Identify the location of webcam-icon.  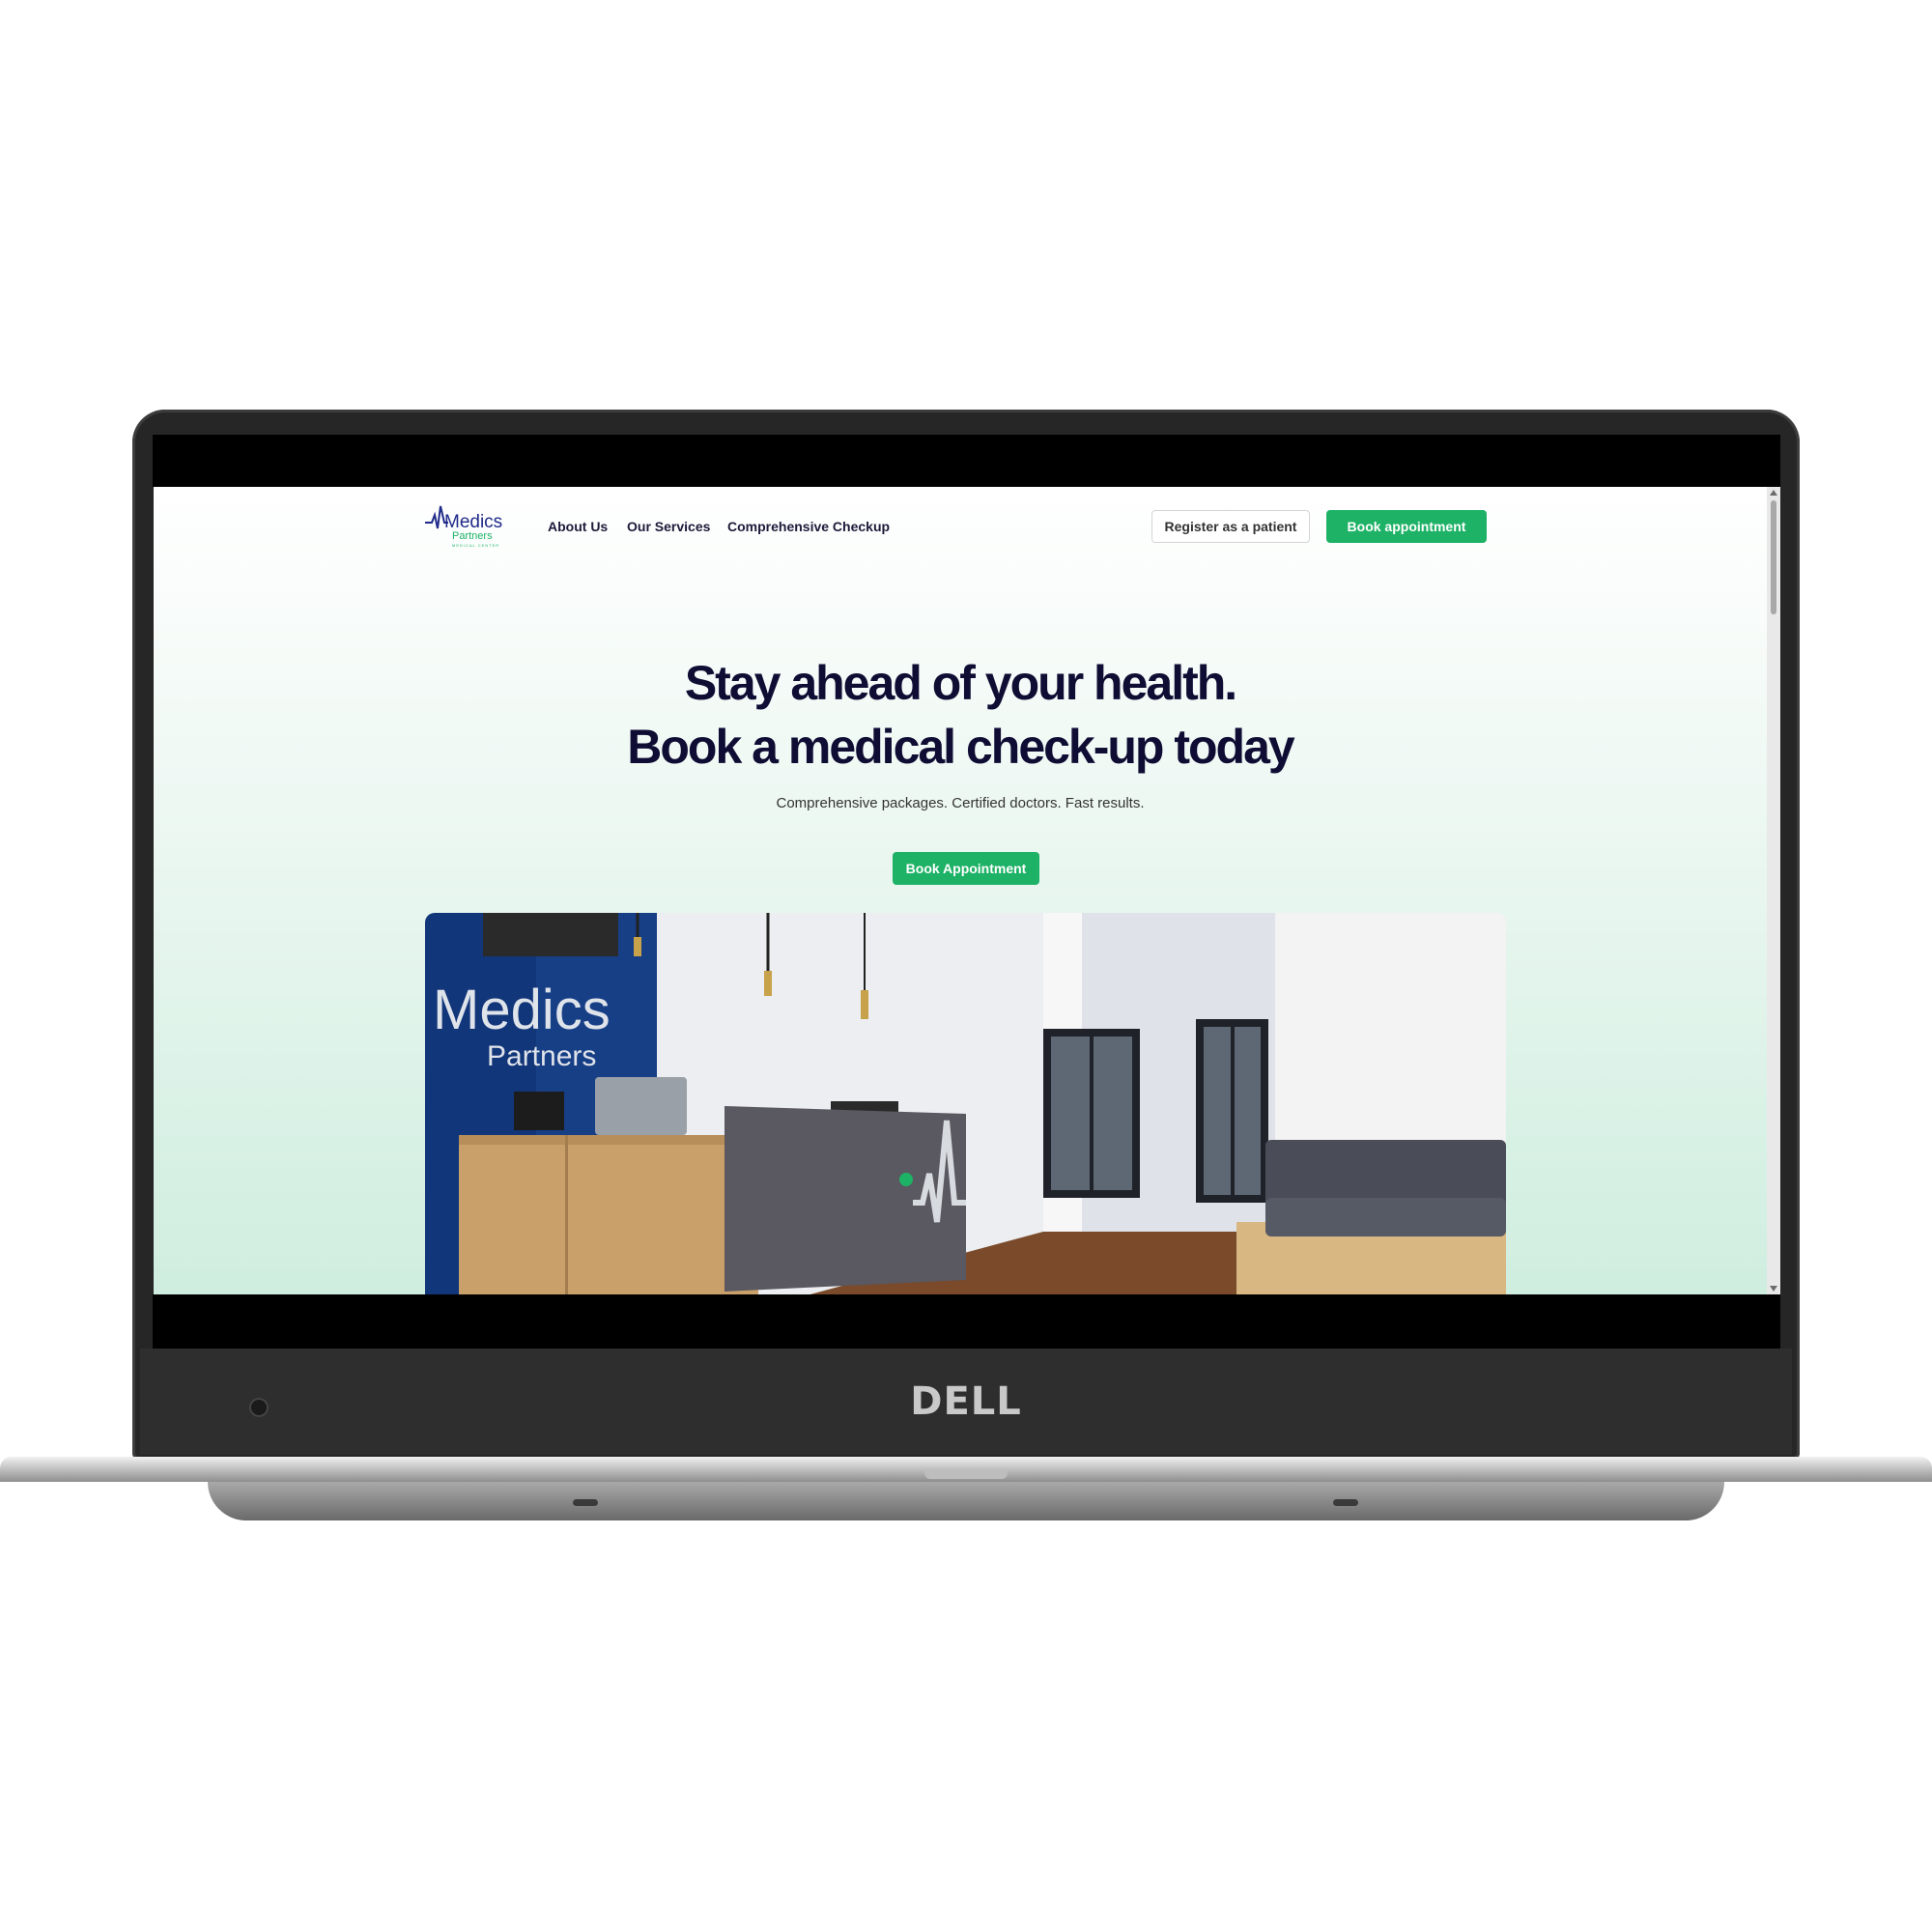
(259, 1407).